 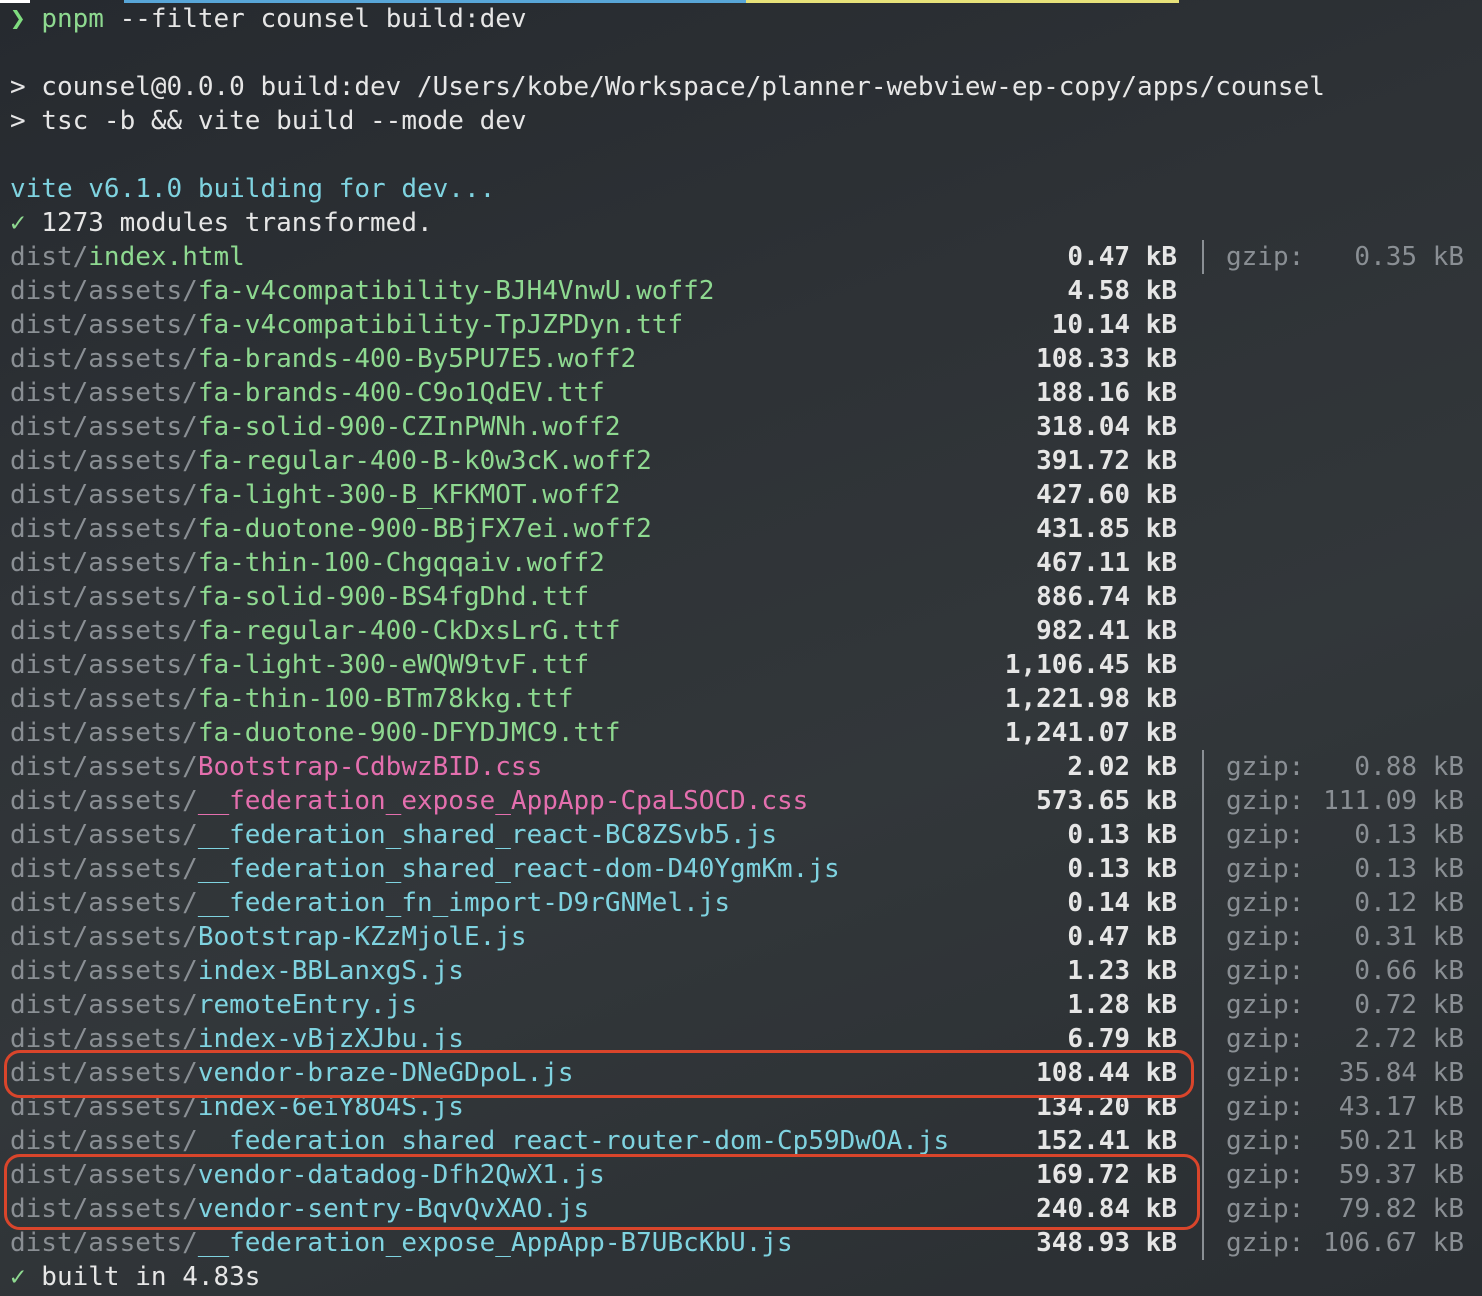 What do you see at coordinates (409, 427) in the screenshot?
I see `file-name: fa-solid-900-CZInPWNh.woff2` at bounding box center [409, 427].